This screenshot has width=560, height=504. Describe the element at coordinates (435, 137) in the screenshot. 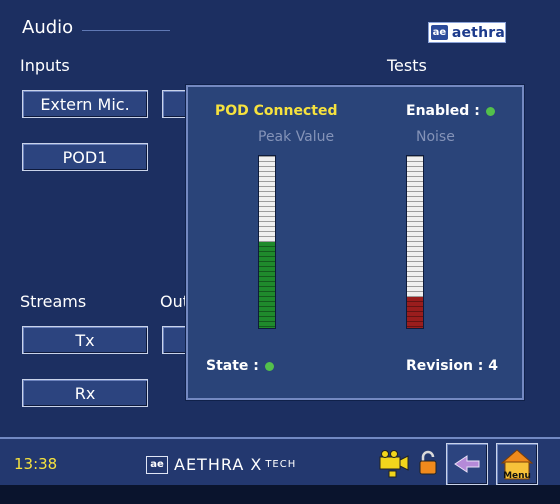

I see `noise-label: Noise` at that location.